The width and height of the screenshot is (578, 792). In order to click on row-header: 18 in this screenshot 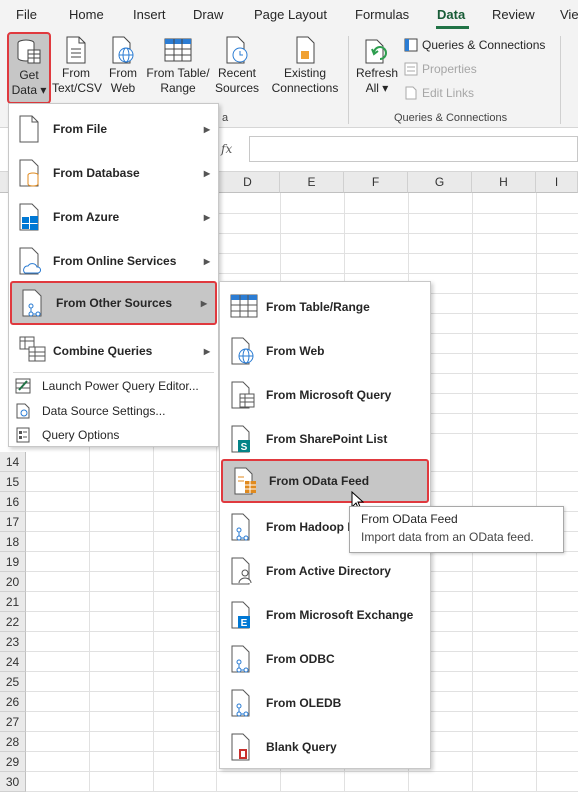, I will do `click(13, 542)`.